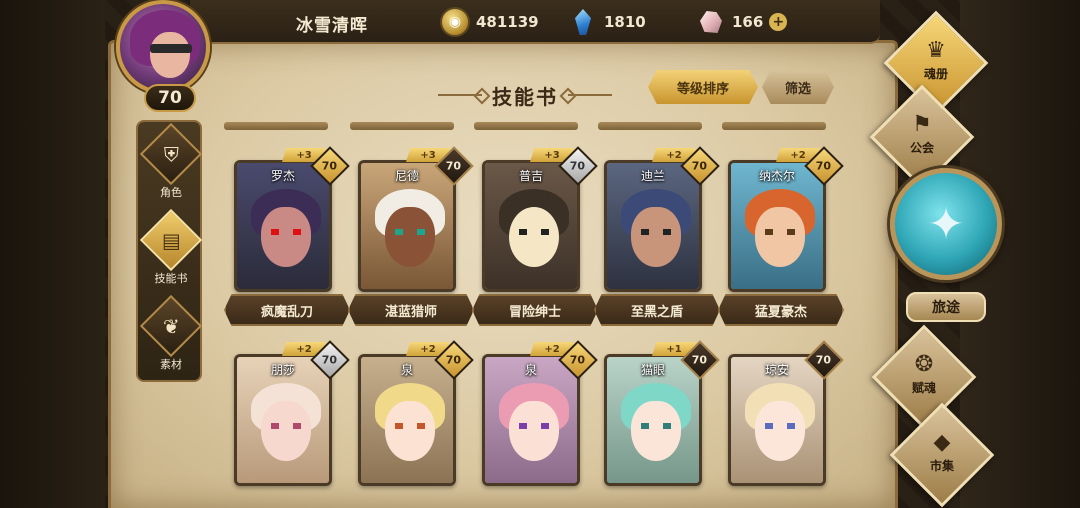 This screenshot has width=1080, height=508. I want to click on skillbook-icon: ▤, so click(171, 240).